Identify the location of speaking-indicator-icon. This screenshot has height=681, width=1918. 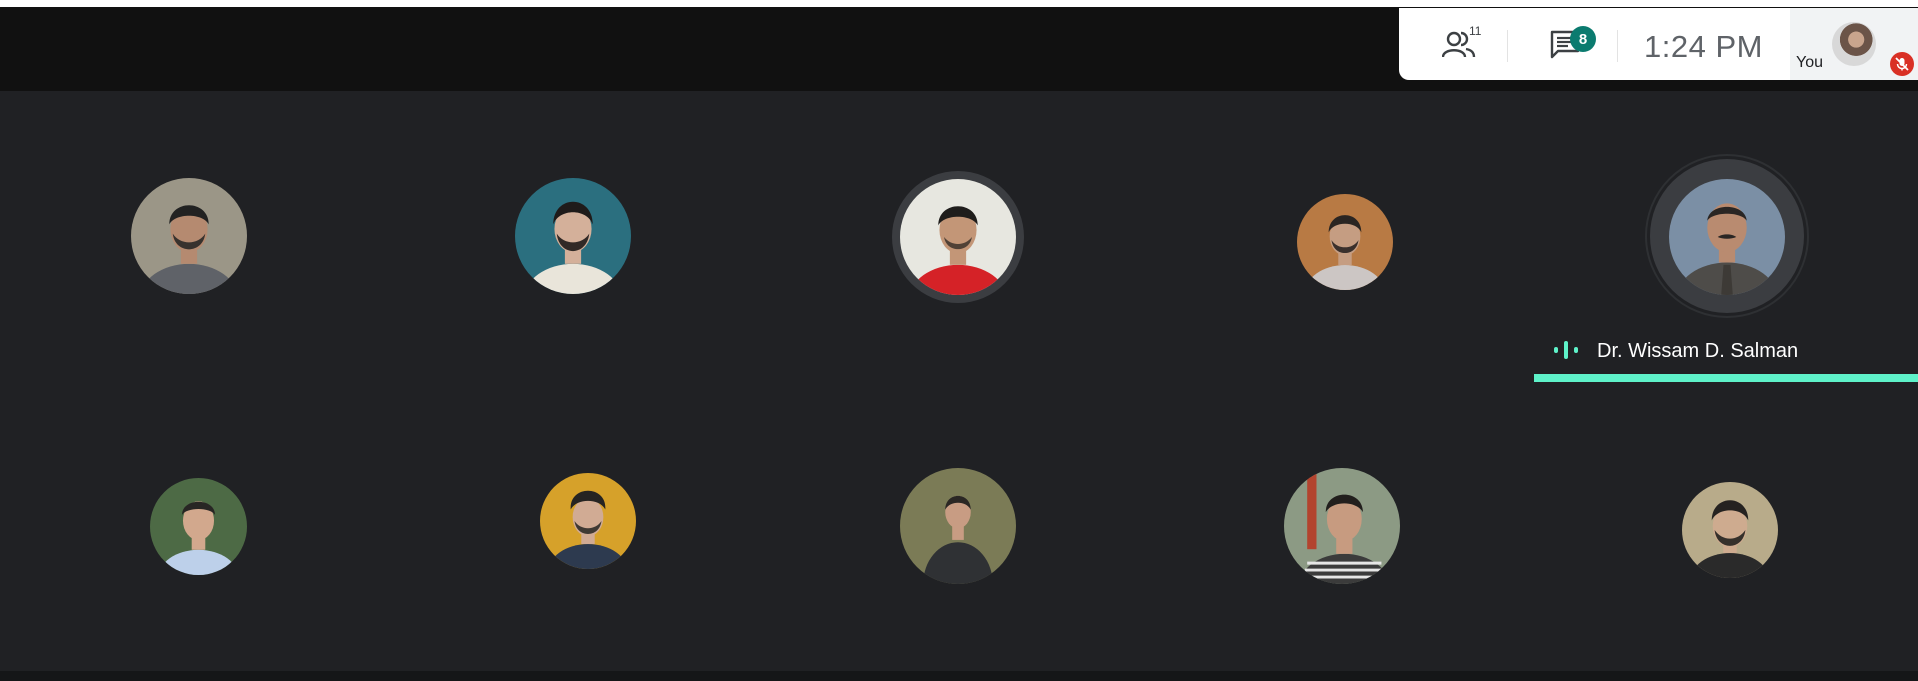
(1566, 350).